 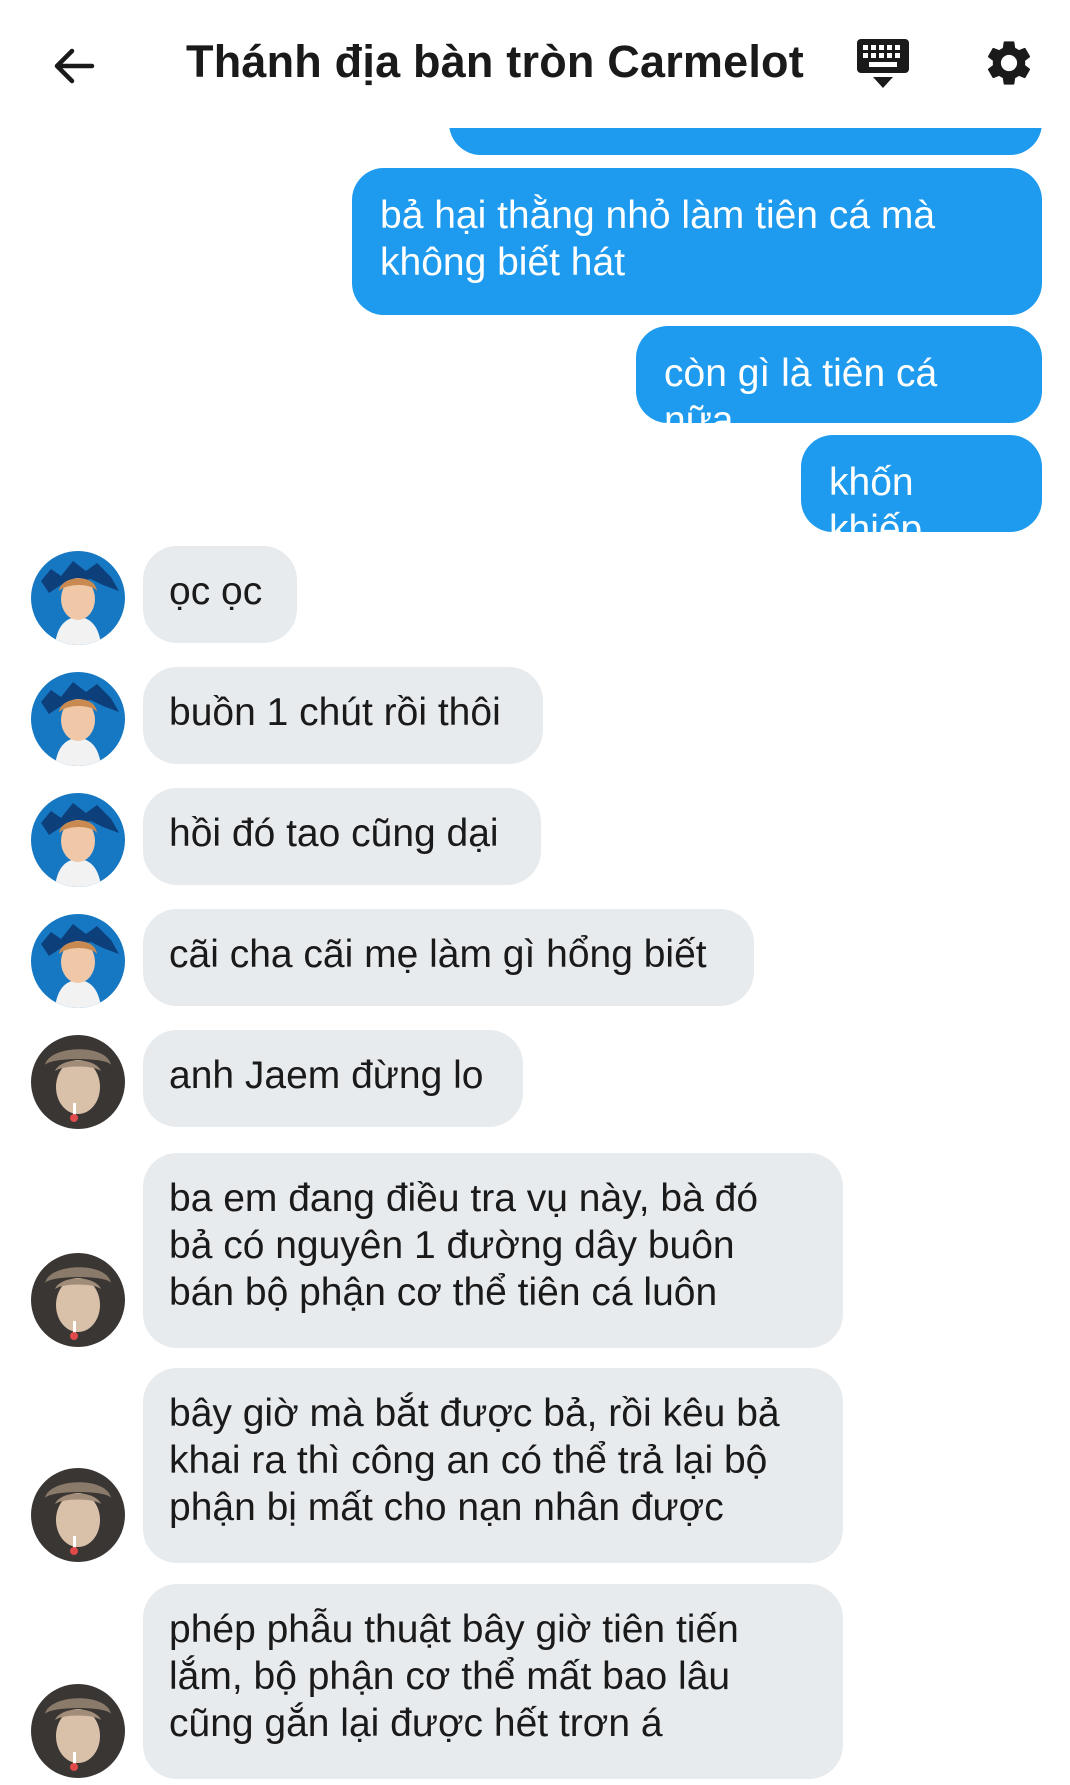 I want to click on keyboard-icon, so click(x=883, y=63).